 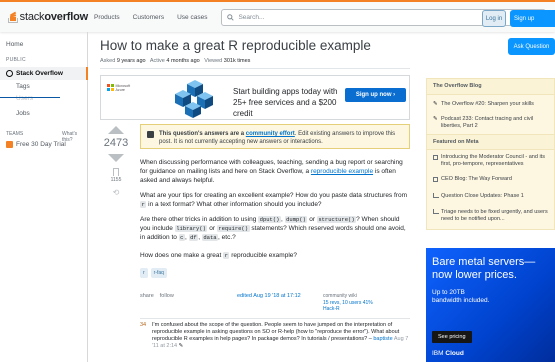 I want to click on blog-item: ✎ The Overflow #20: Sharpen your skills, so click(x=490, y=103).